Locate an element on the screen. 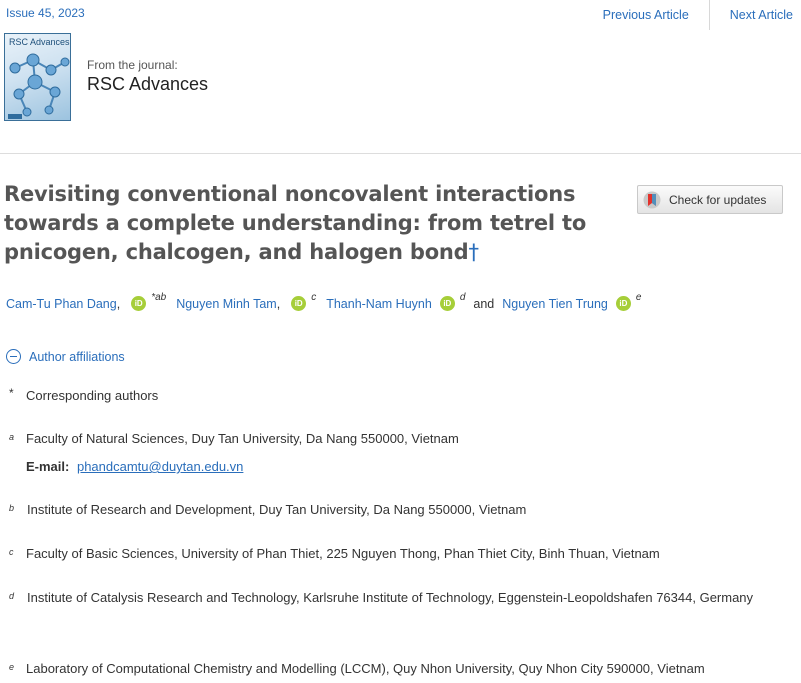 This screenshot has width=801, height=683. author-link: Thanh-Nam Huynh is located at coordinates (379, 304).